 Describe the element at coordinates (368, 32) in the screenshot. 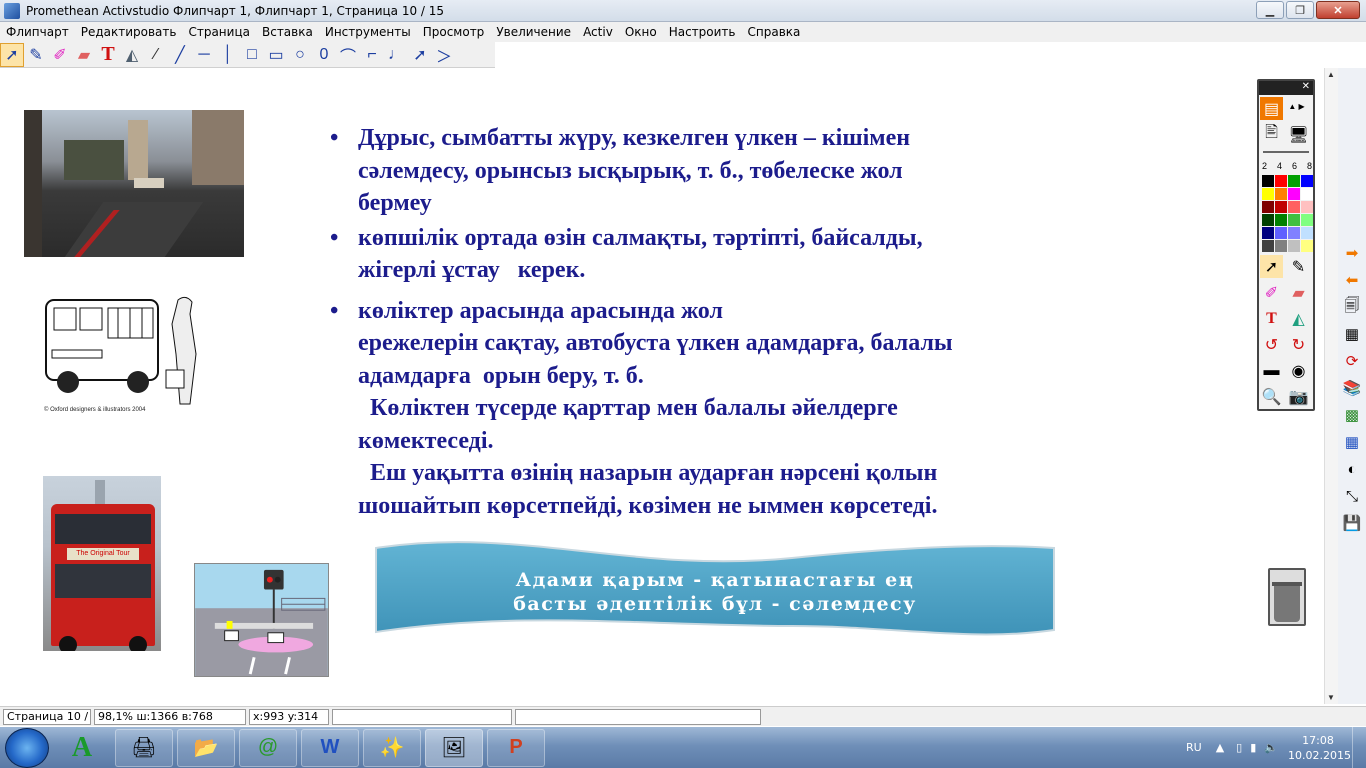

I see `menu-tools: Инструменты` at that location.